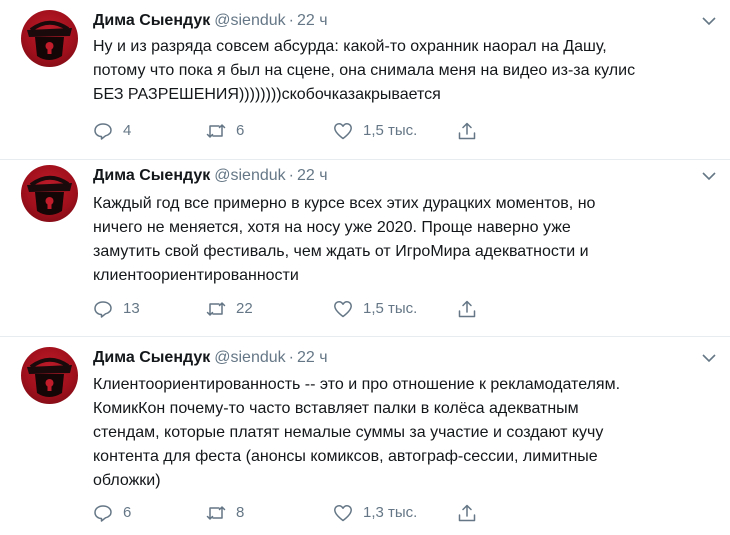  I want to click on tweet-actions: 6 8 1,3 тыс., so click(293, 513).